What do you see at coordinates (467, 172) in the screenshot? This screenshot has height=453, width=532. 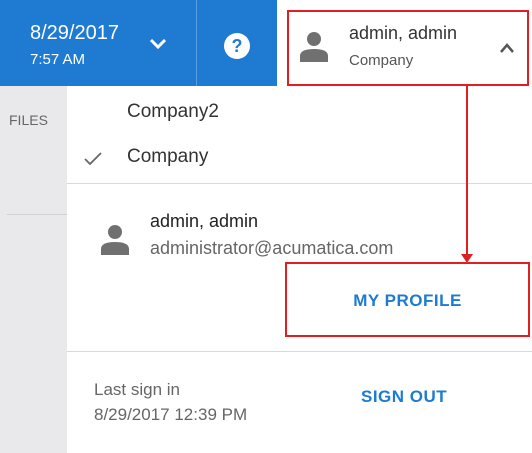 I see `annotation-arrow-line` at bounding box center [467, 172].